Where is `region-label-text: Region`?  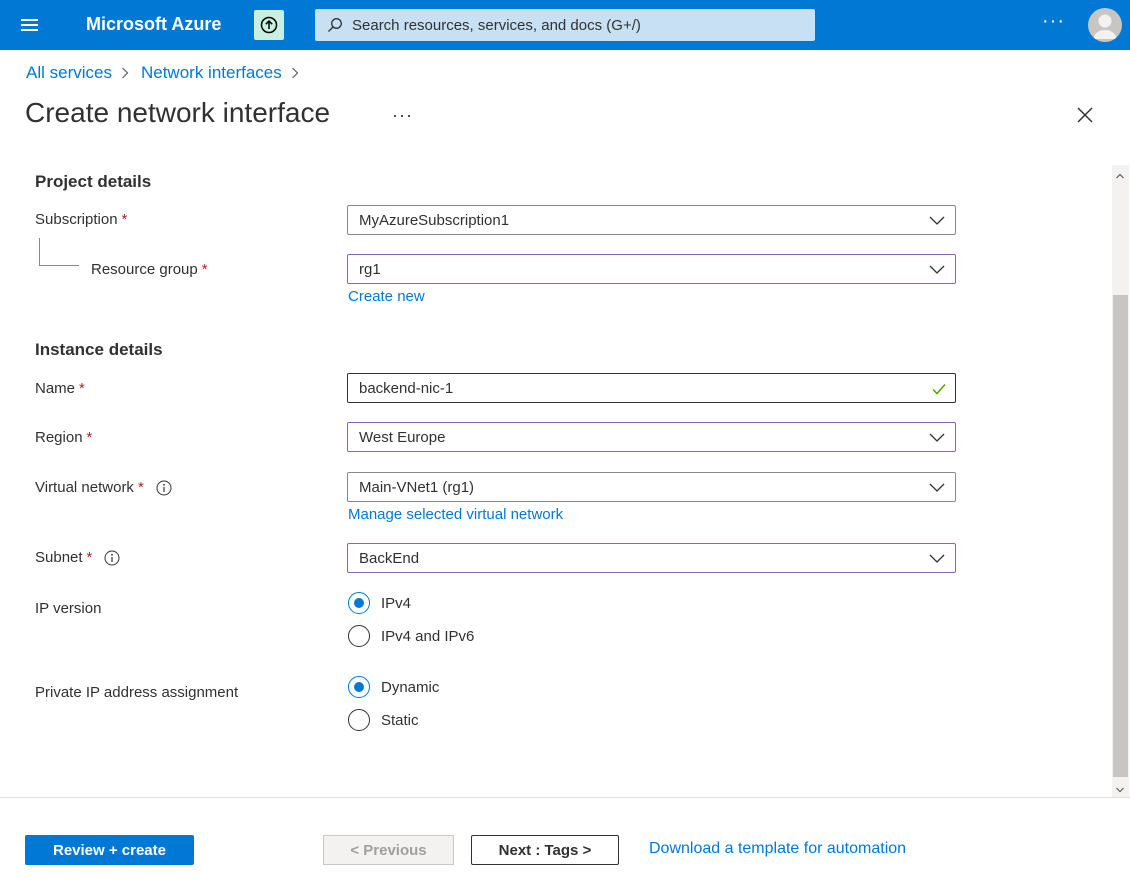
region-label-text: Region is located at coordinates (59, 437).